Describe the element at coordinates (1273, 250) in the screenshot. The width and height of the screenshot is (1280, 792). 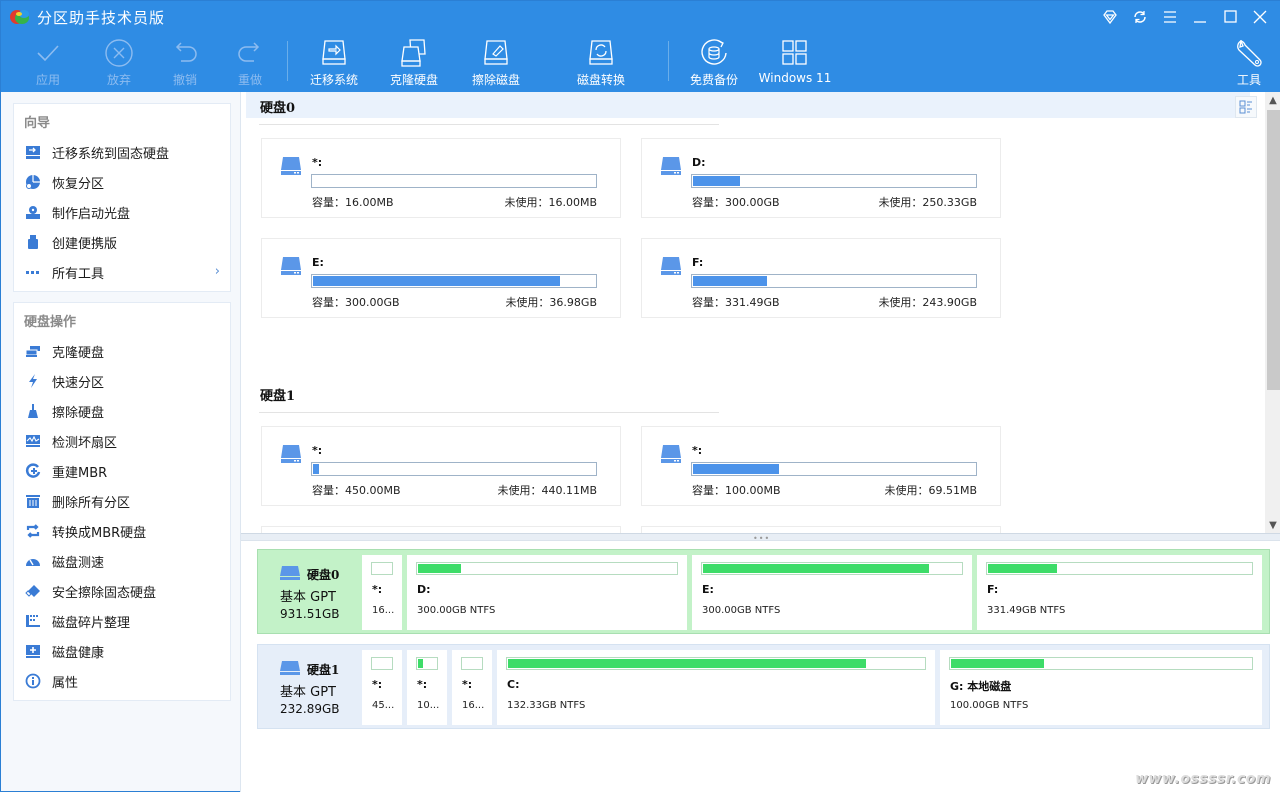
I see `scroll-thumb` at that location.